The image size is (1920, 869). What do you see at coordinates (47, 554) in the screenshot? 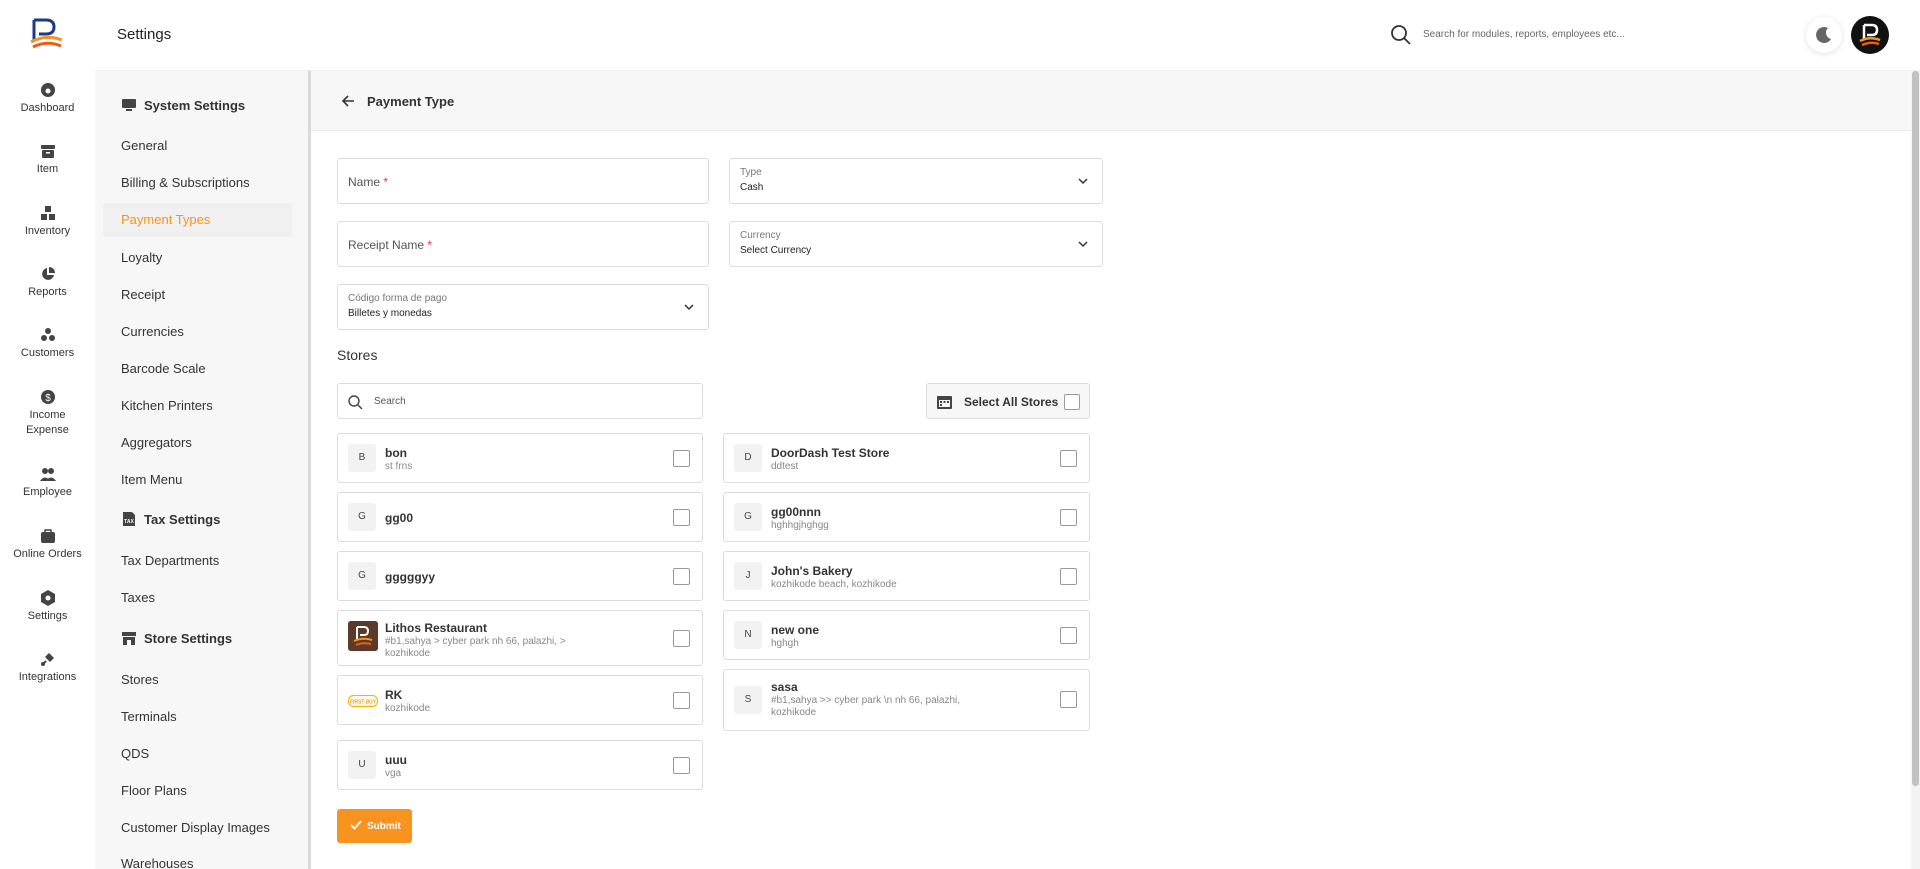
I see `rail-label: Online Orders` at bounding box center [47, 554].